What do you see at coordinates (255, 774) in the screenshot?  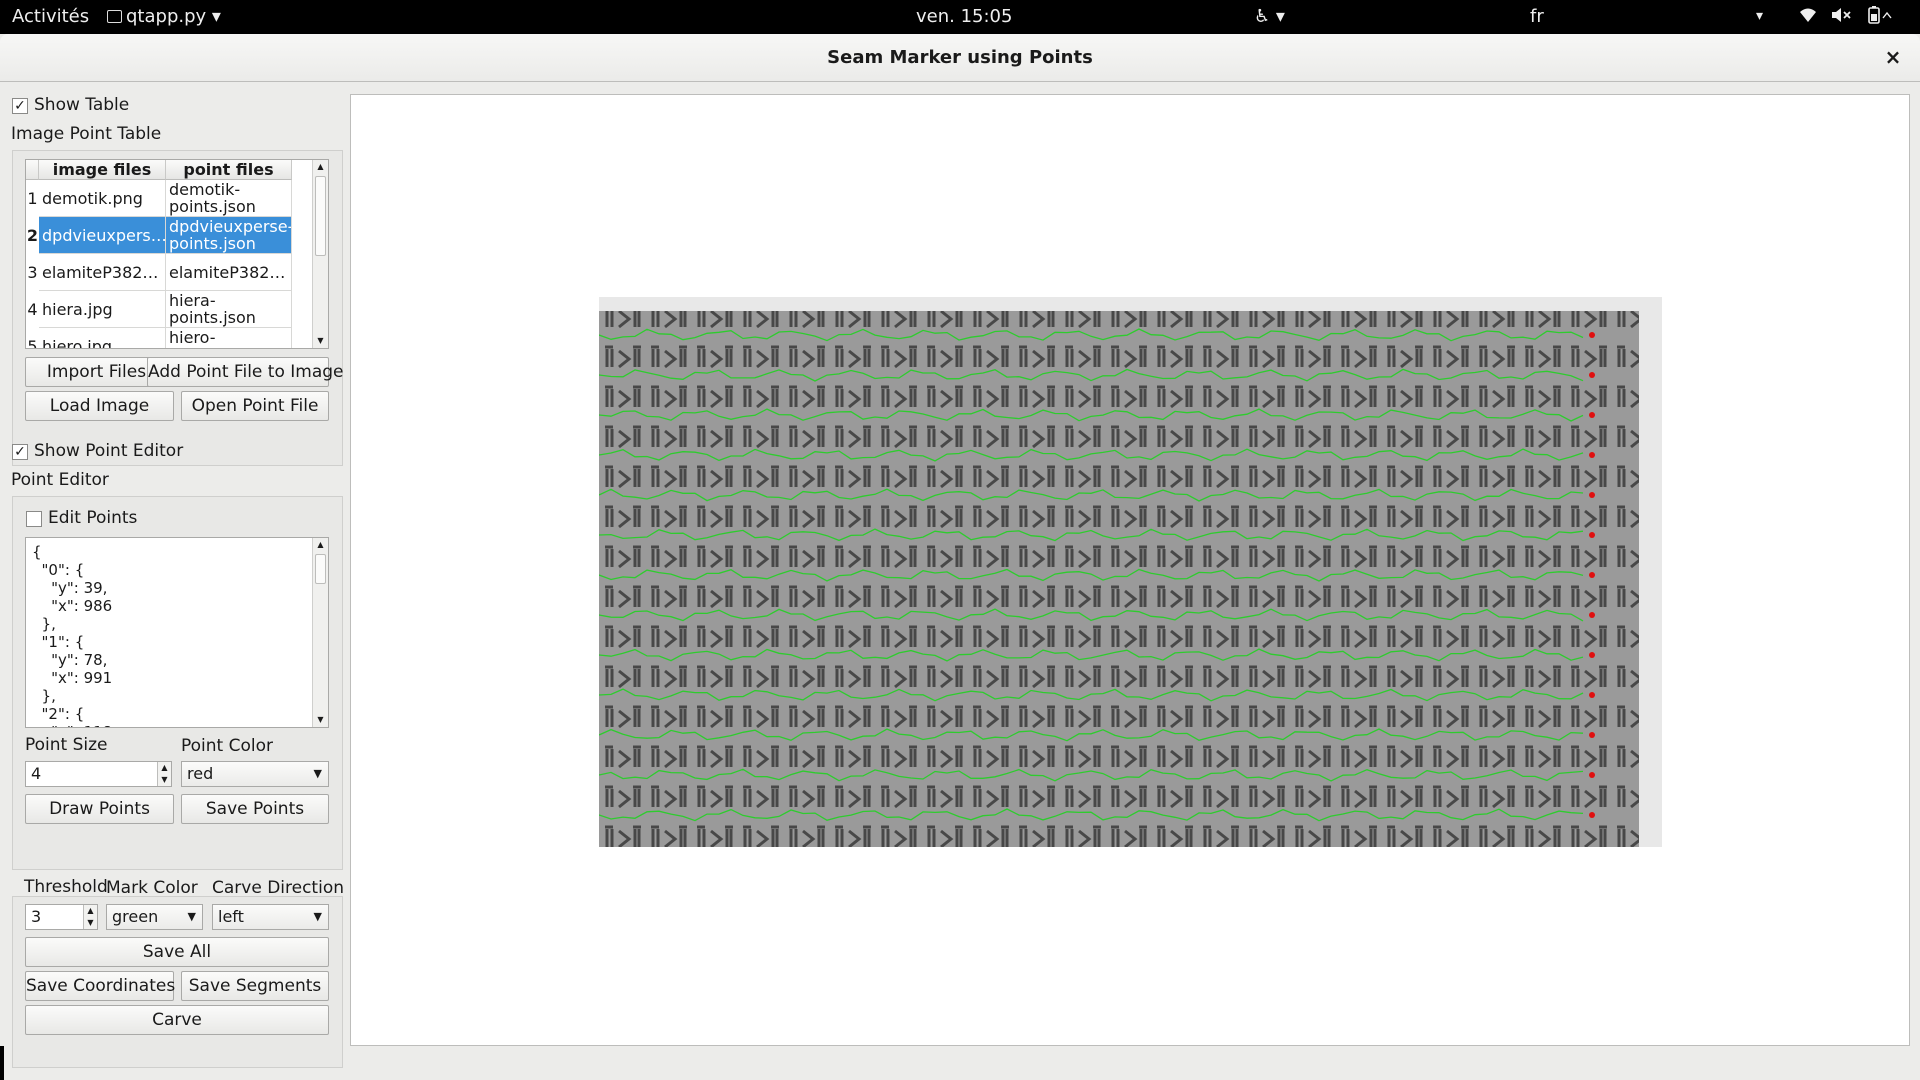 I see `point-color-select: red ▼` at bounding box center [255, 774].